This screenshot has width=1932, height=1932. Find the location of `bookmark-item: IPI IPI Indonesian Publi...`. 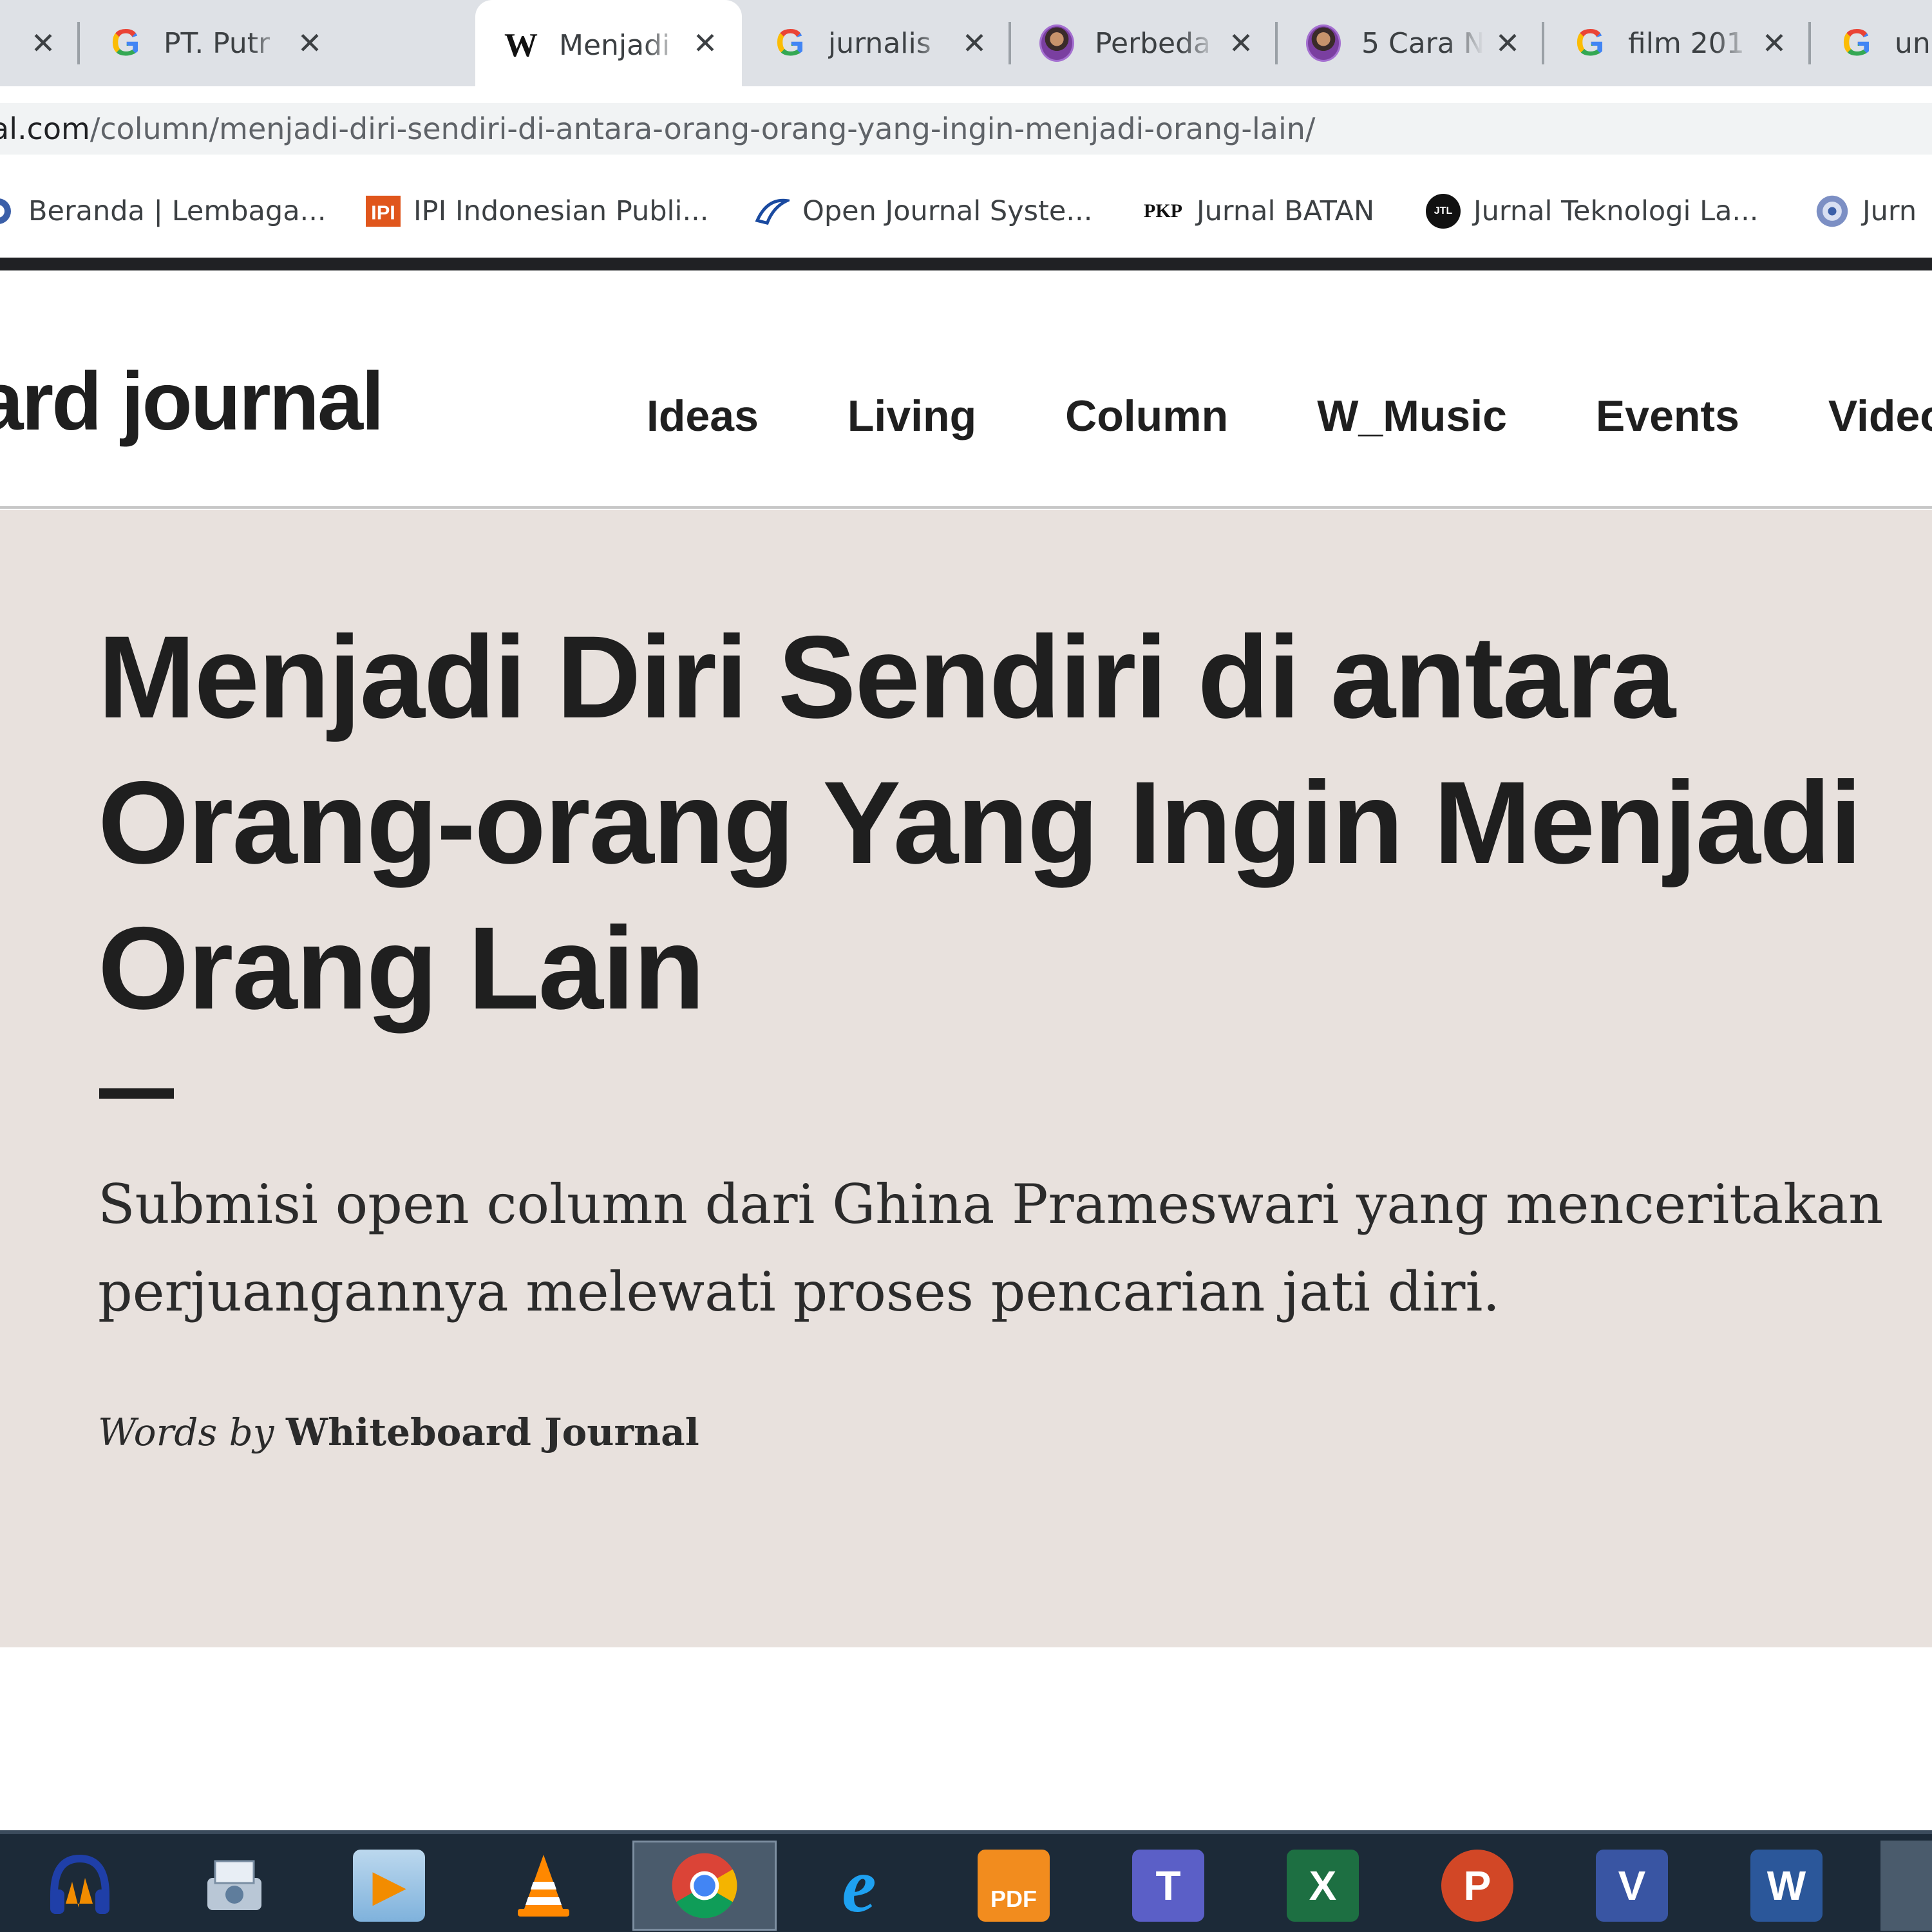

bookmark-item: IPI IPI Indonesian Publi... is located at coordinates (537, 211).